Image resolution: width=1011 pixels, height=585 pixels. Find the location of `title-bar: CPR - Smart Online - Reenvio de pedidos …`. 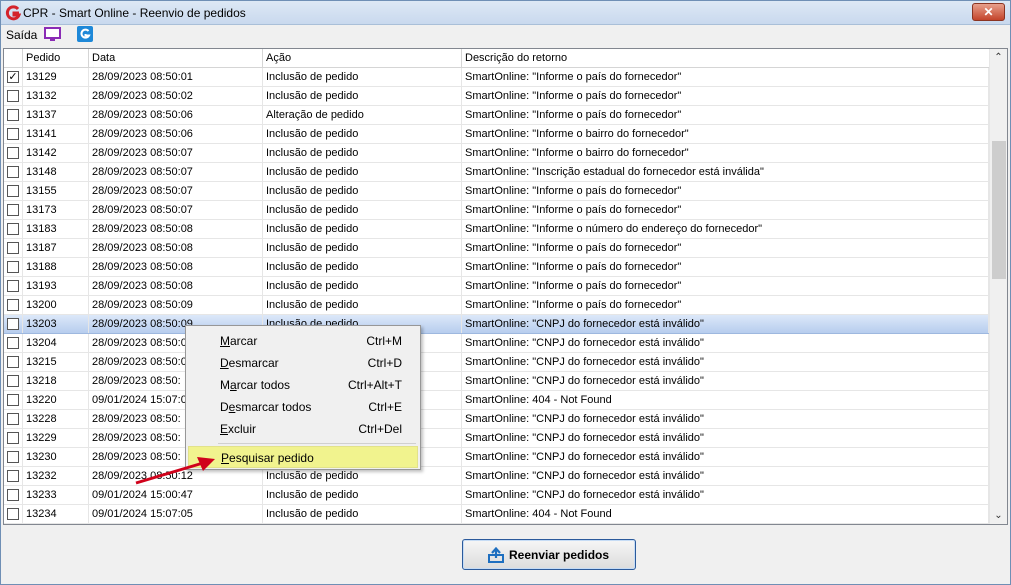

title-bar: CPR - Smart Online - Reenvio de pedidos … is located at coordinates (505, 13).